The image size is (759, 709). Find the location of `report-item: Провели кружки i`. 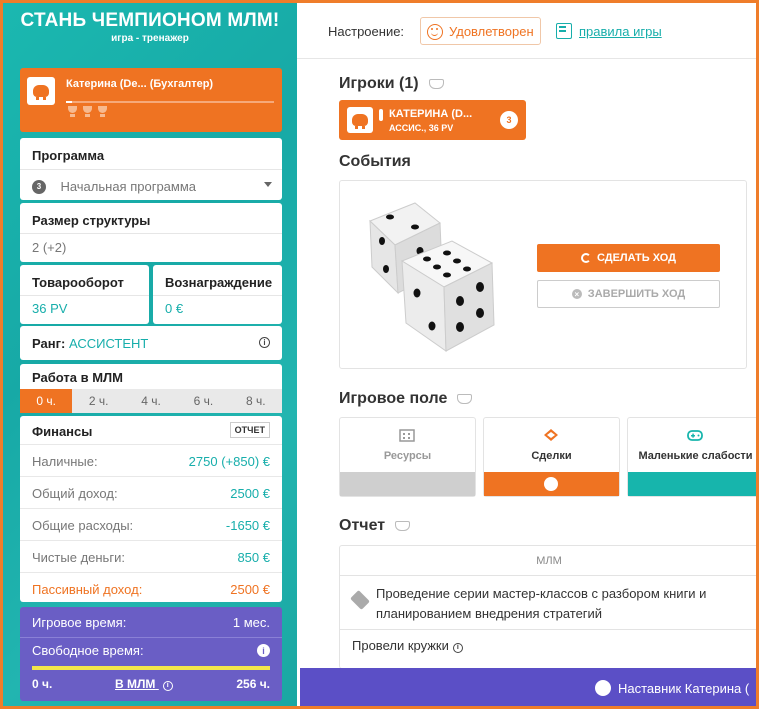

report-item: Провели кружки i is located at coordinates (407, 645).